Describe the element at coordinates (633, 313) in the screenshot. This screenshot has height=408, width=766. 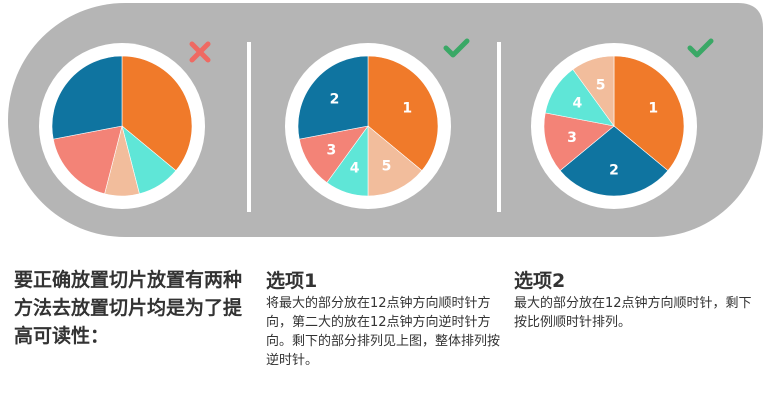
I see `option-2-description: 最大的部分放在12点钟方向顺时针，剩下按比例顺时针排列。` at that location.